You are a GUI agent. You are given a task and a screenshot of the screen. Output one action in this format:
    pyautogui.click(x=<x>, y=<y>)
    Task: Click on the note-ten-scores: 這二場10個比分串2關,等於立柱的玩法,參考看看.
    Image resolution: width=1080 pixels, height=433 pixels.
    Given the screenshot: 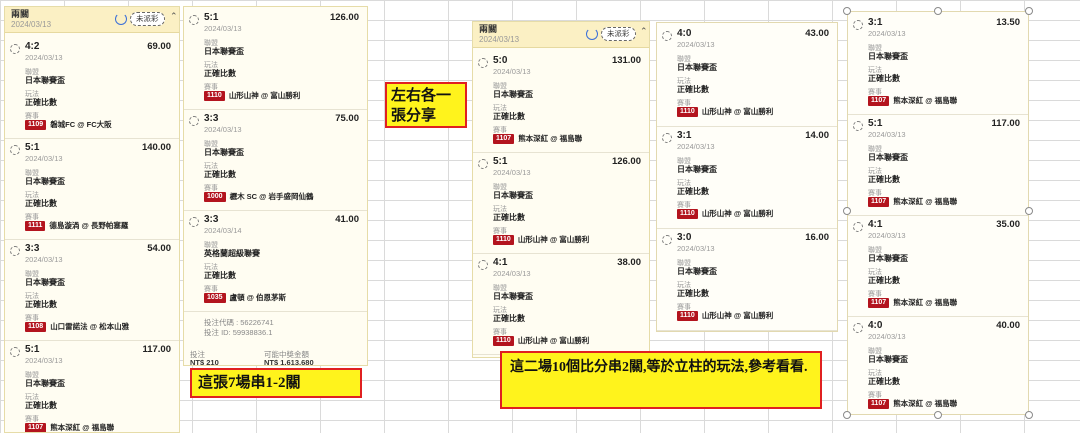 What is the action you would take?
    pyautogui.click(x=661, y=380)
    